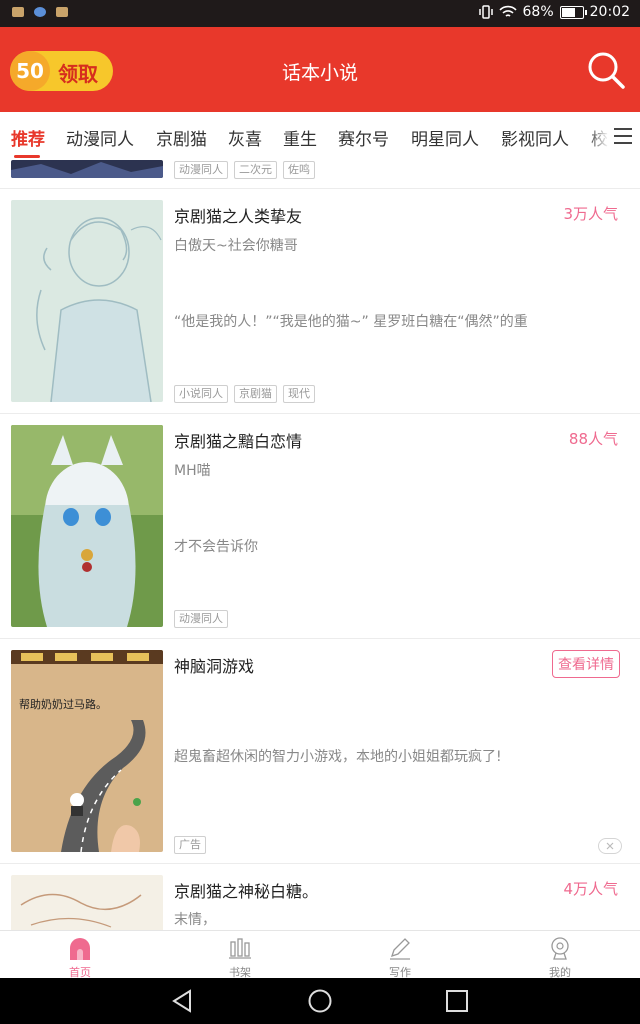 The width and height of the screenshot is (640, 1024). What do you see at coordinates (246, 891) in the screenshot?
I see `book-title: 京剧猫之神秘白糖。` at bounding box center [246, 891].